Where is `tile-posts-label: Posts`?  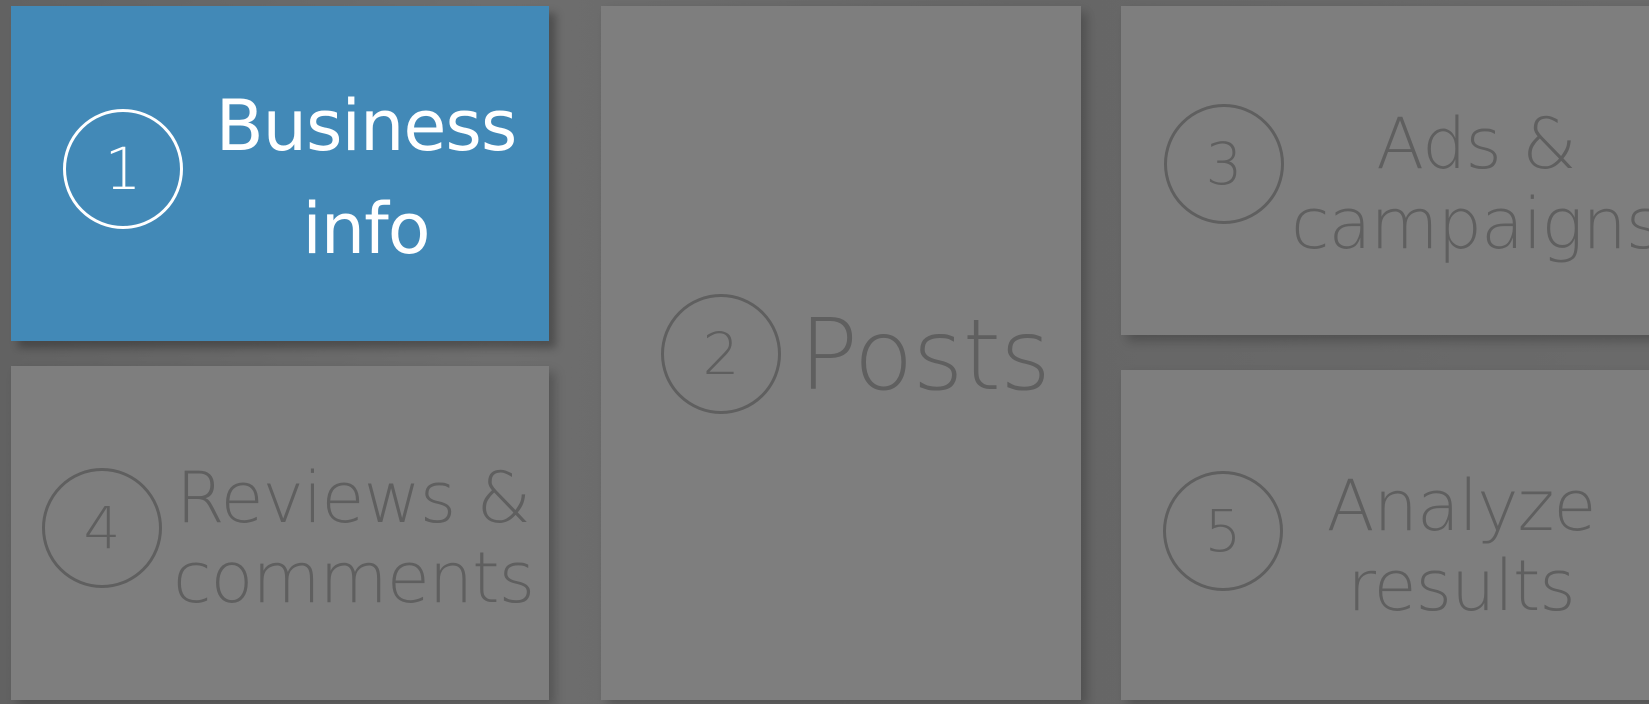
tile-posts-label: Posts is located at coordinates (925, 356).